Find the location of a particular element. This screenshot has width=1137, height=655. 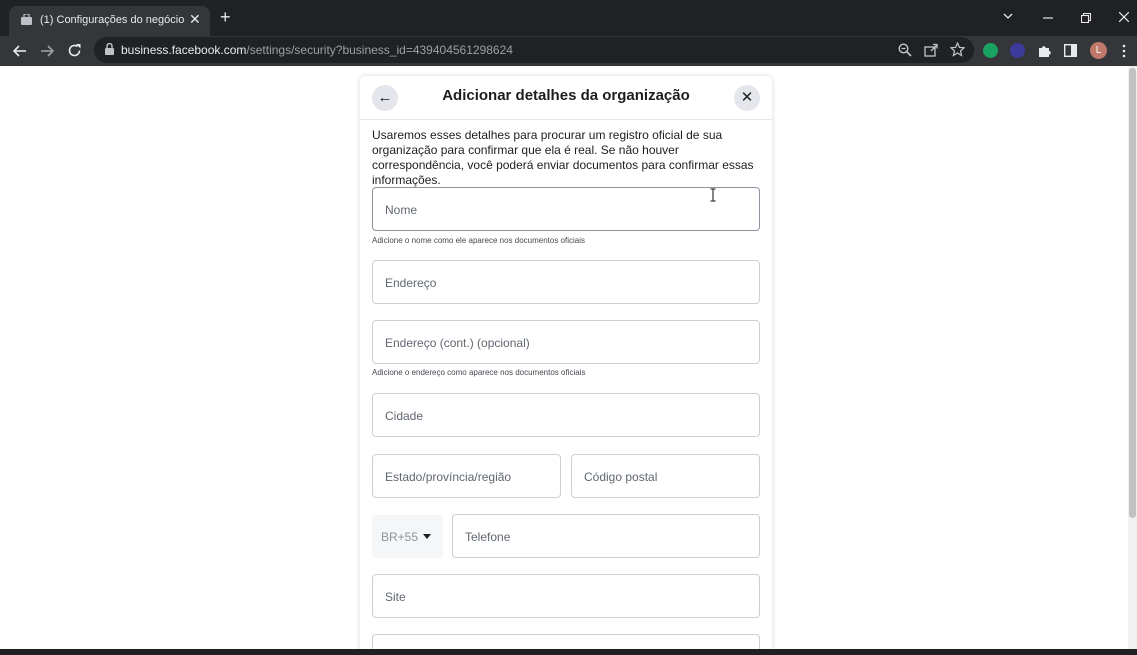

facebook-business-favicon-icon is located at coordinates (26, 19).